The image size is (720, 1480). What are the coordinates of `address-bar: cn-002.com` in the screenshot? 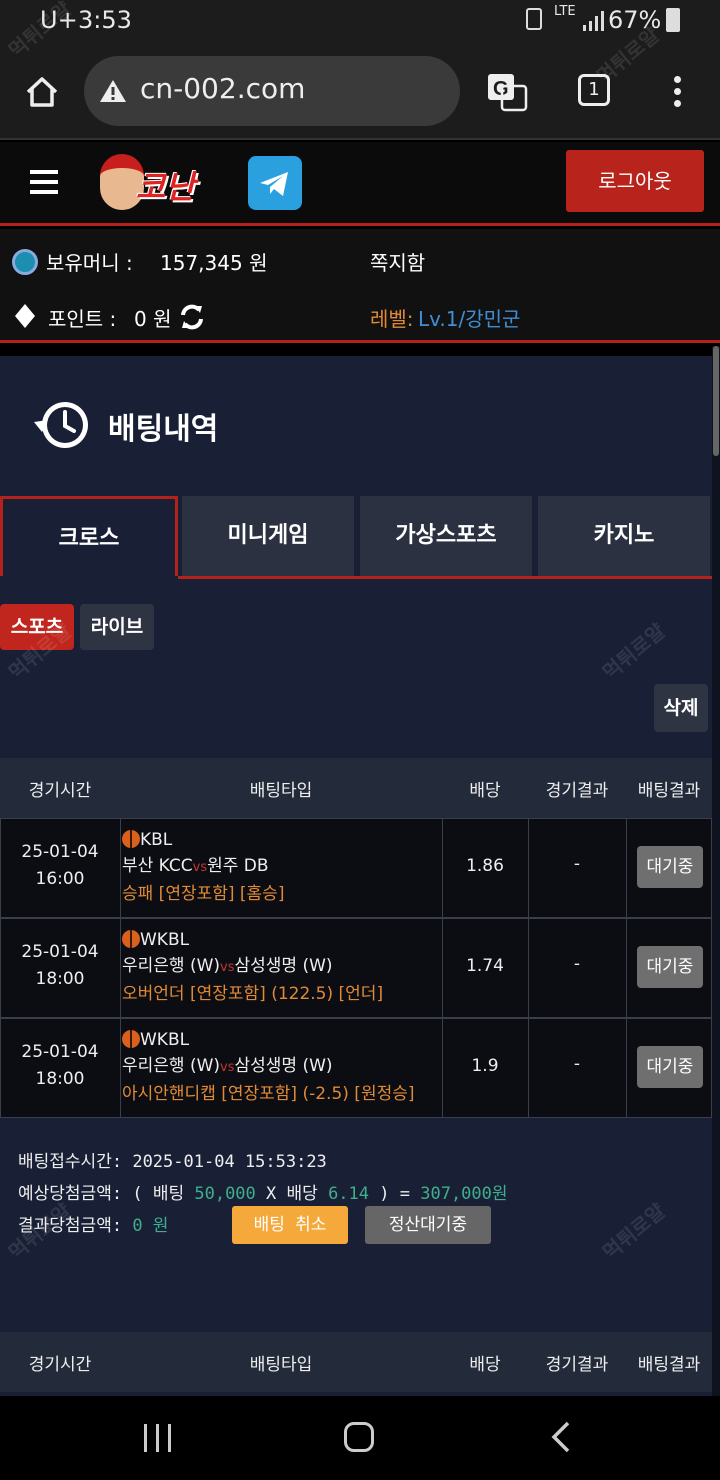 It's located at (272, 91).